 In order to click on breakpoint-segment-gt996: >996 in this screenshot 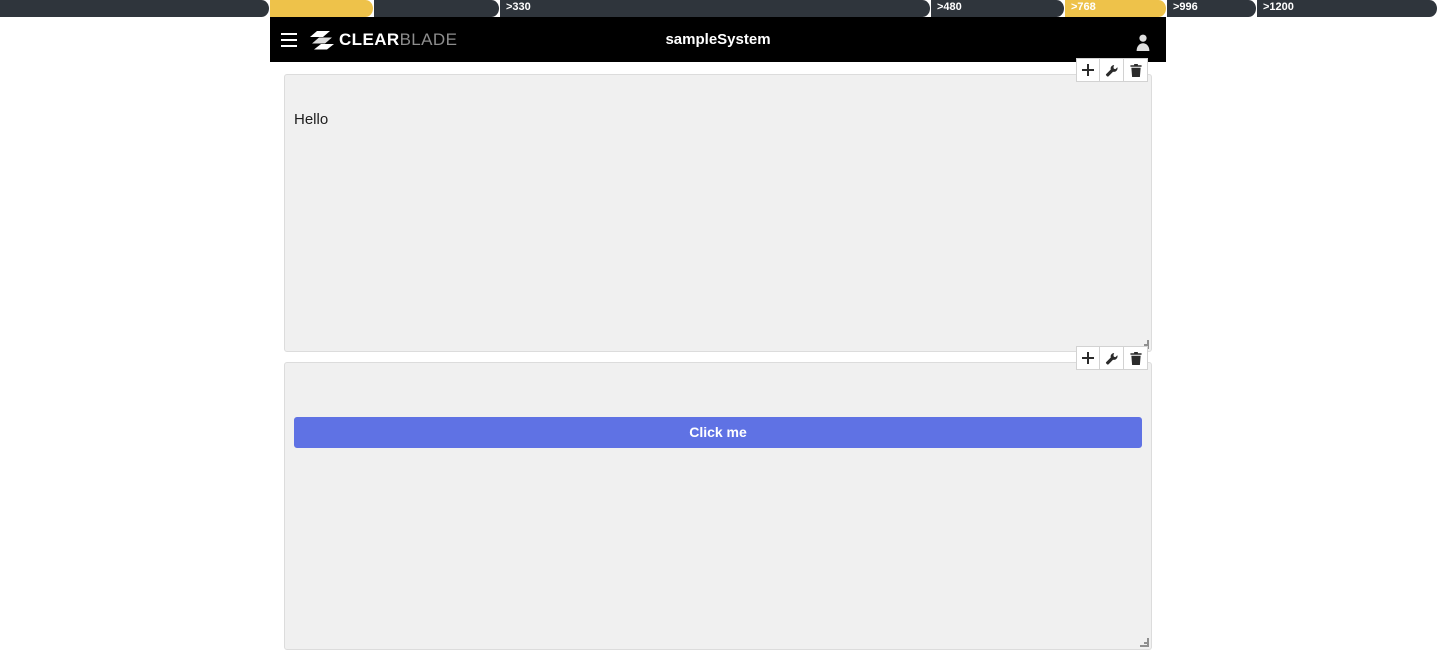, I will do `click(1212, 8)`.